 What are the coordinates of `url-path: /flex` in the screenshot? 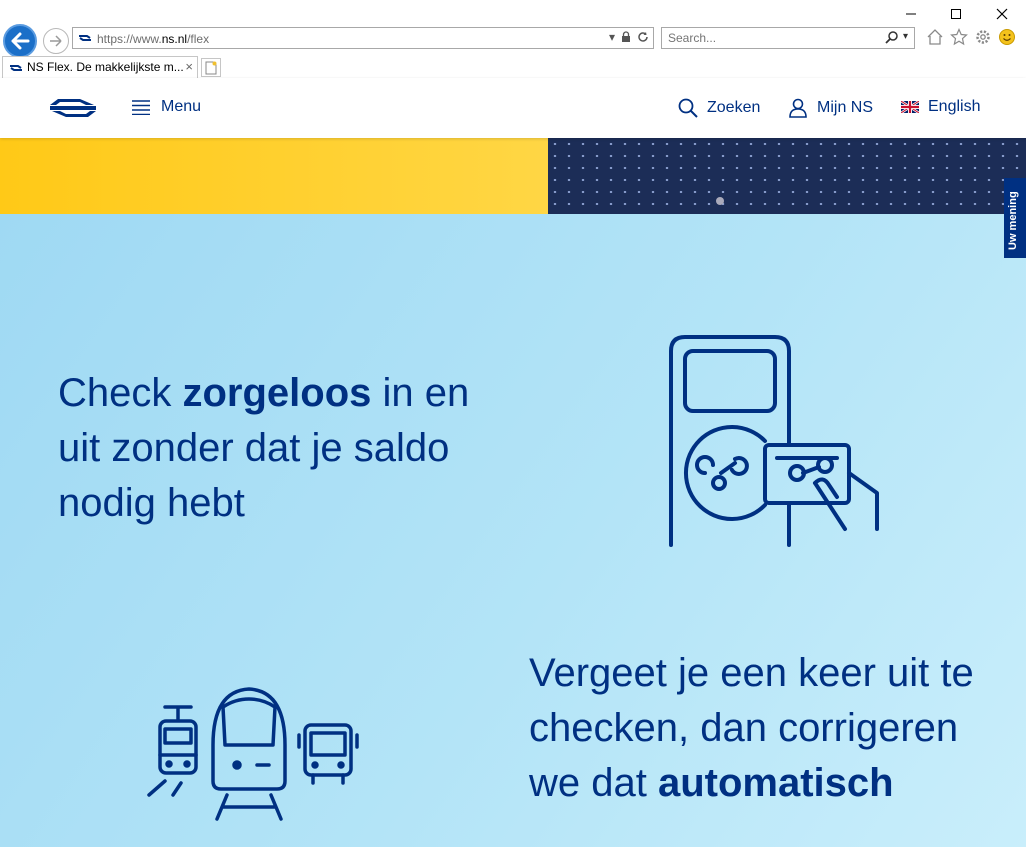 It's located at (198, 39).